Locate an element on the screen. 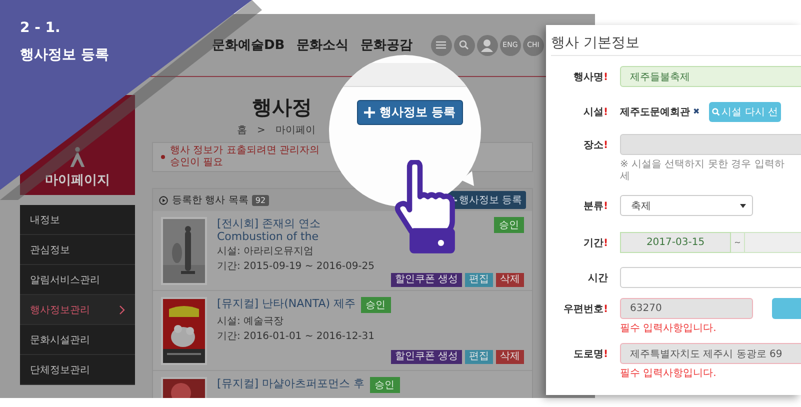 The width and height of the screenshot is (801, 407). sidebar-title: 마이페이지 is located at coordinates (77, 180).